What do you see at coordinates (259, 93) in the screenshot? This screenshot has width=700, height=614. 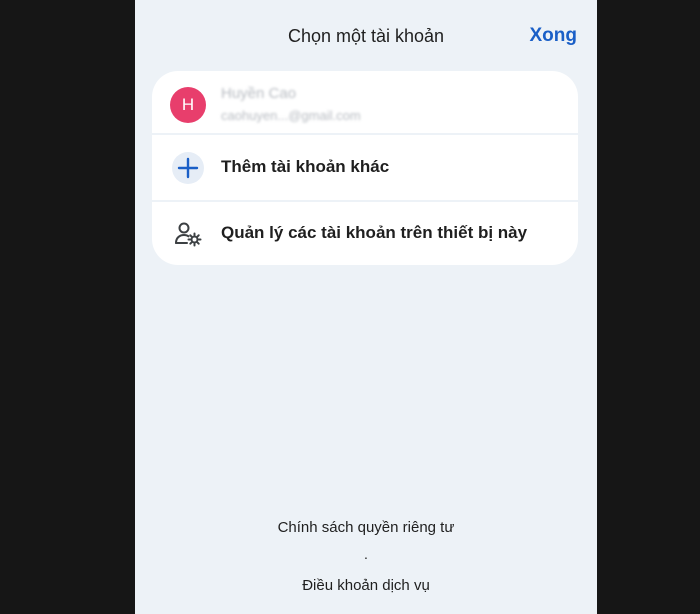 I see `account-name: Huyền Cao` at bounding box center [259, 93].